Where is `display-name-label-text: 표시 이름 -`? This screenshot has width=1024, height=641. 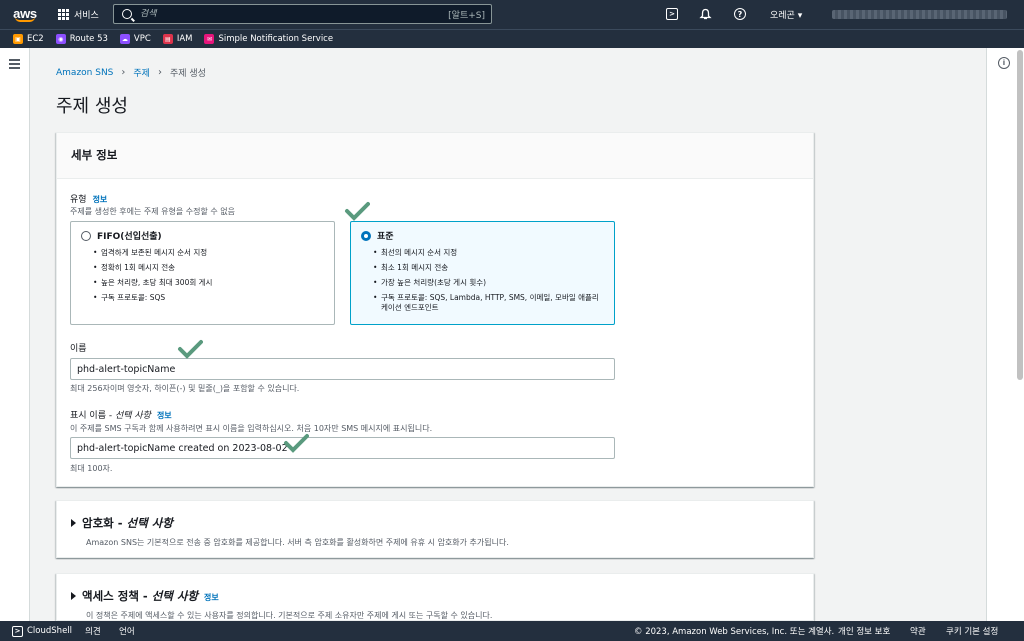 display-name-label-text: 표시 이름 - is located at coordinates (92, 416).